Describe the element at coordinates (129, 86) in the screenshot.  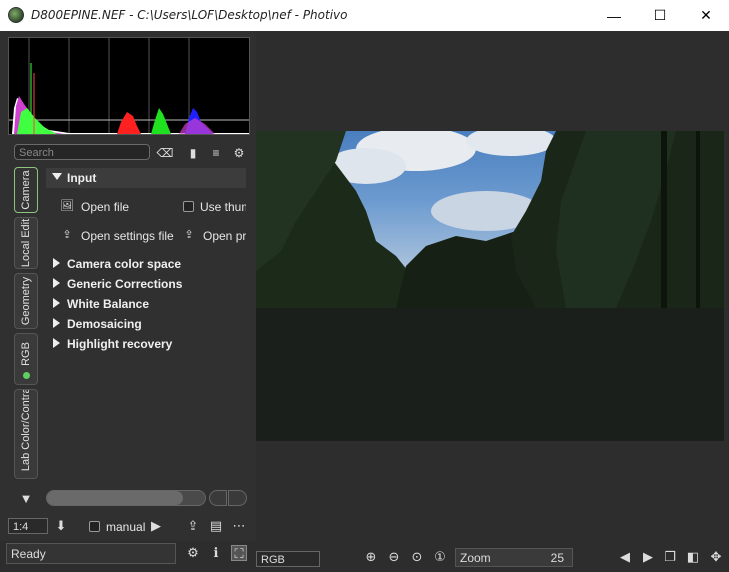
I see `histogram` at that location.